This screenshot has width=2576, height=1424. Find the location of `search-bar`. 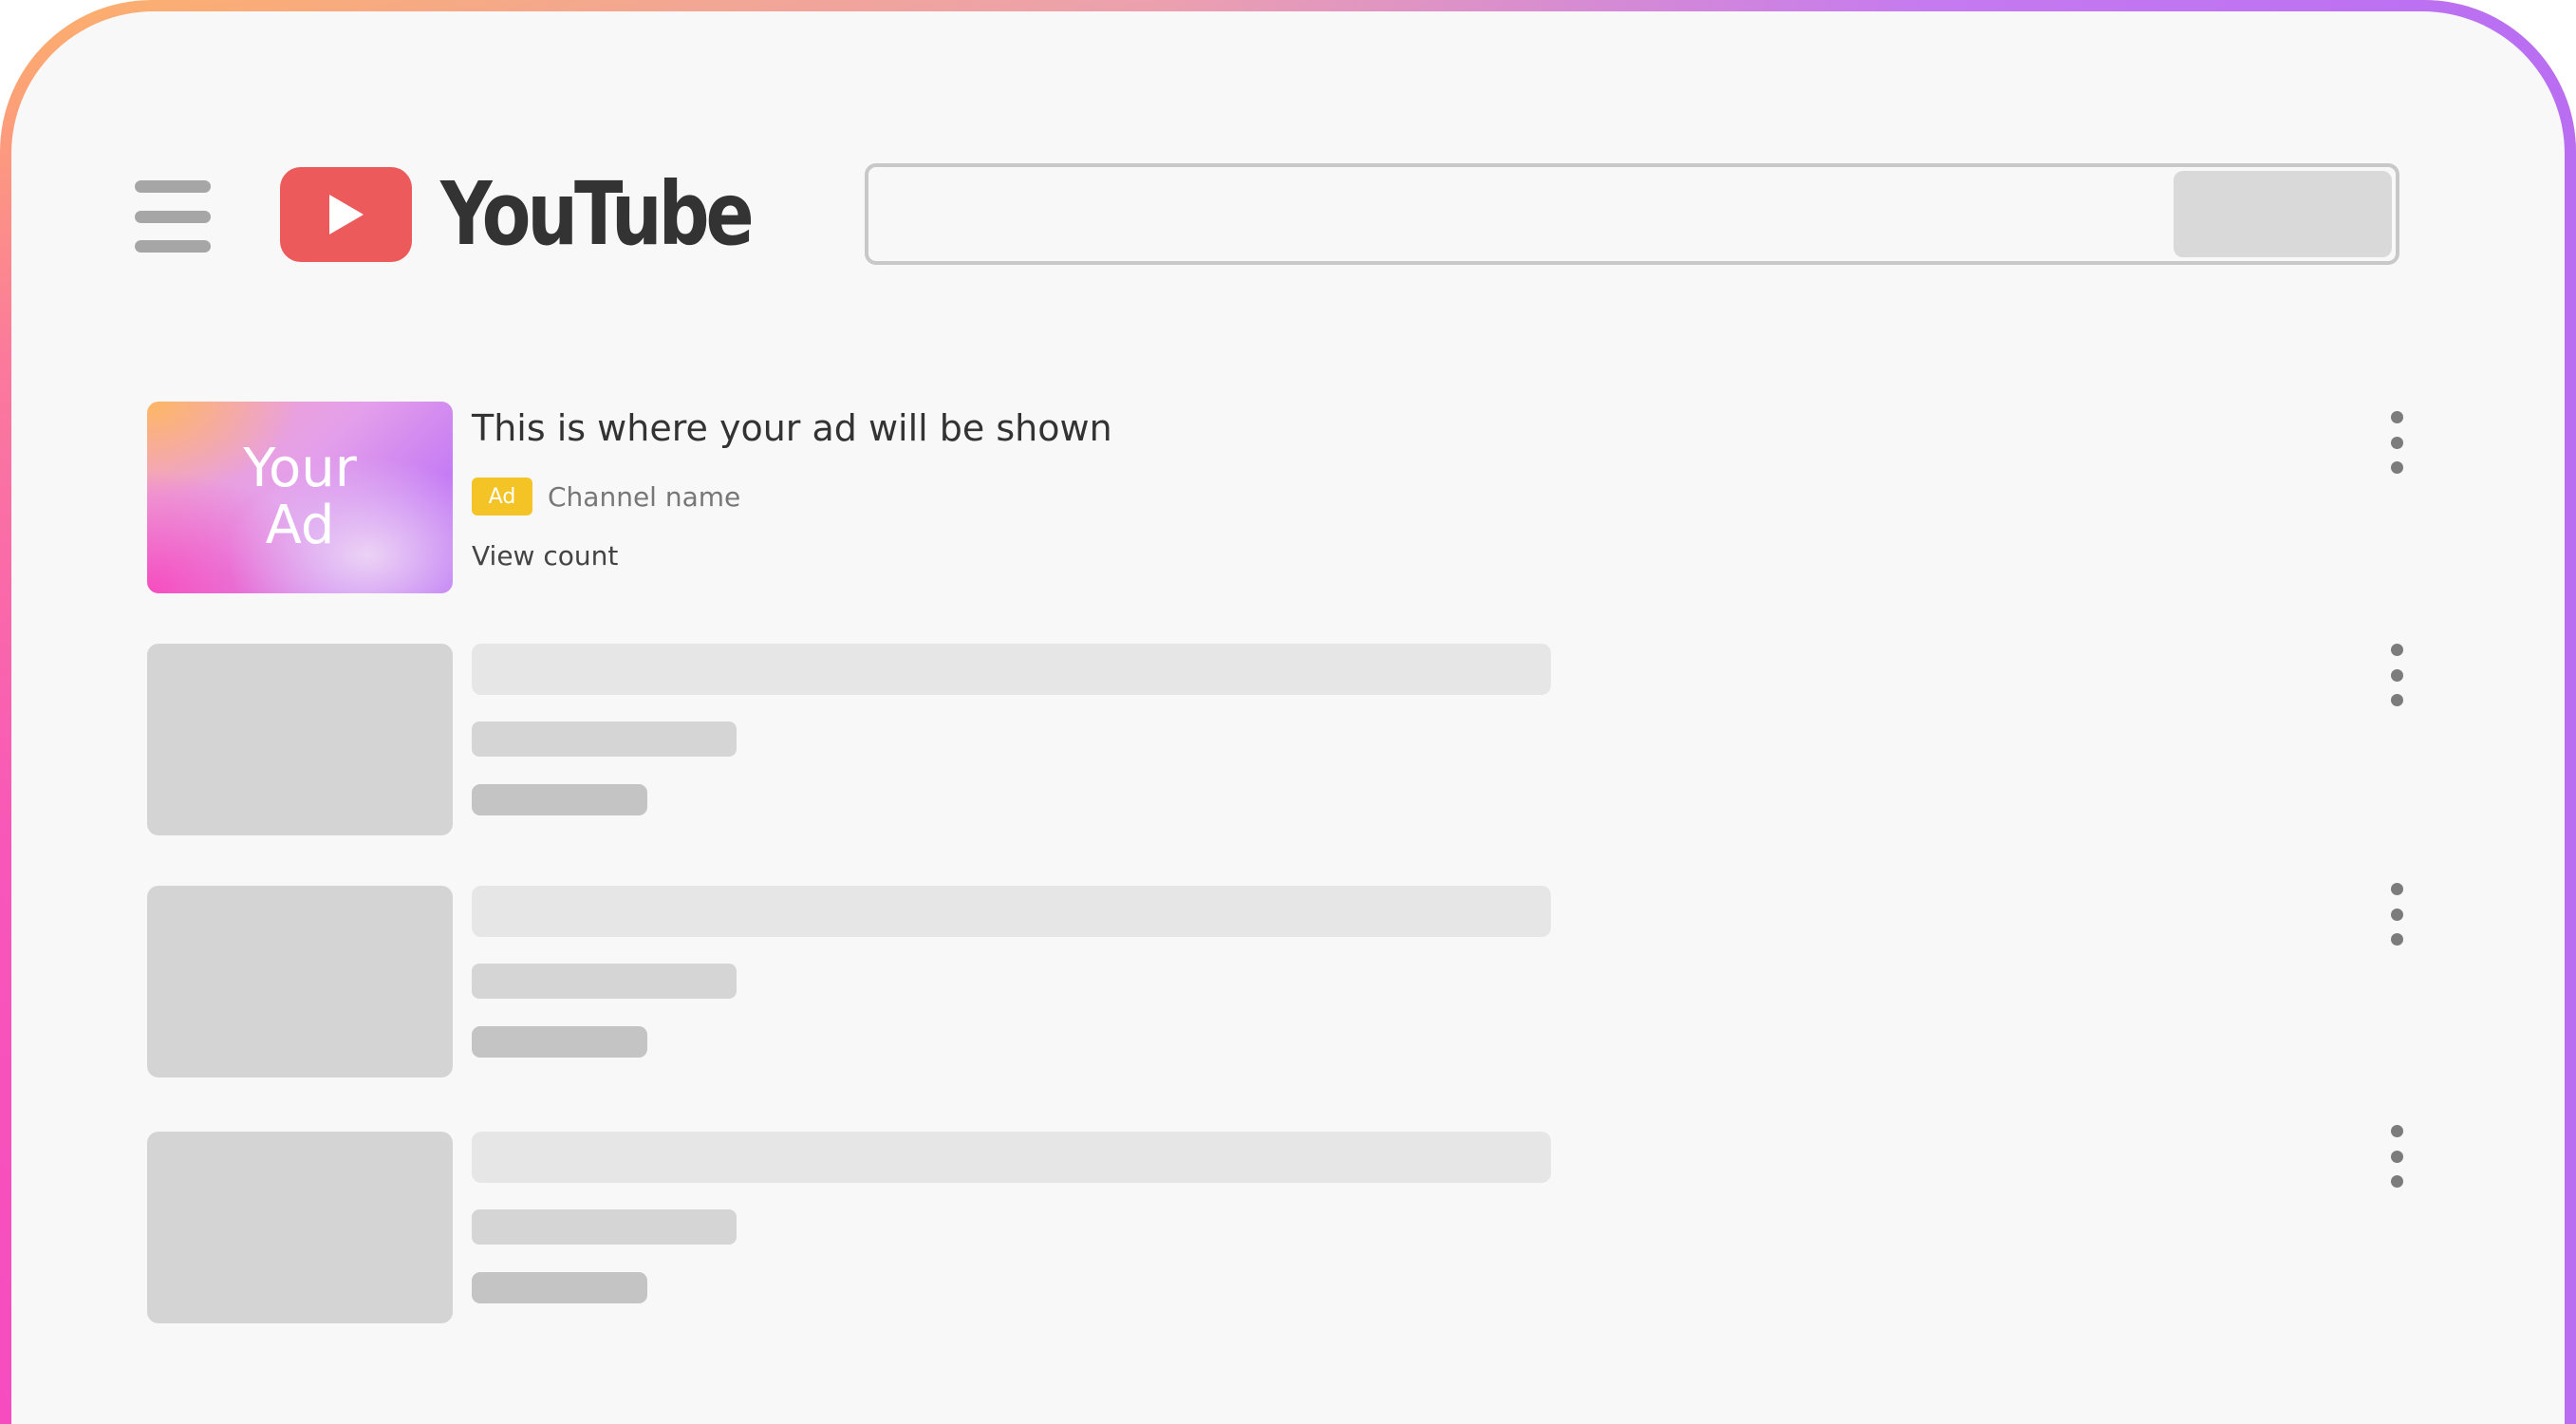

search-bar is located at coordinates (1632, 214).